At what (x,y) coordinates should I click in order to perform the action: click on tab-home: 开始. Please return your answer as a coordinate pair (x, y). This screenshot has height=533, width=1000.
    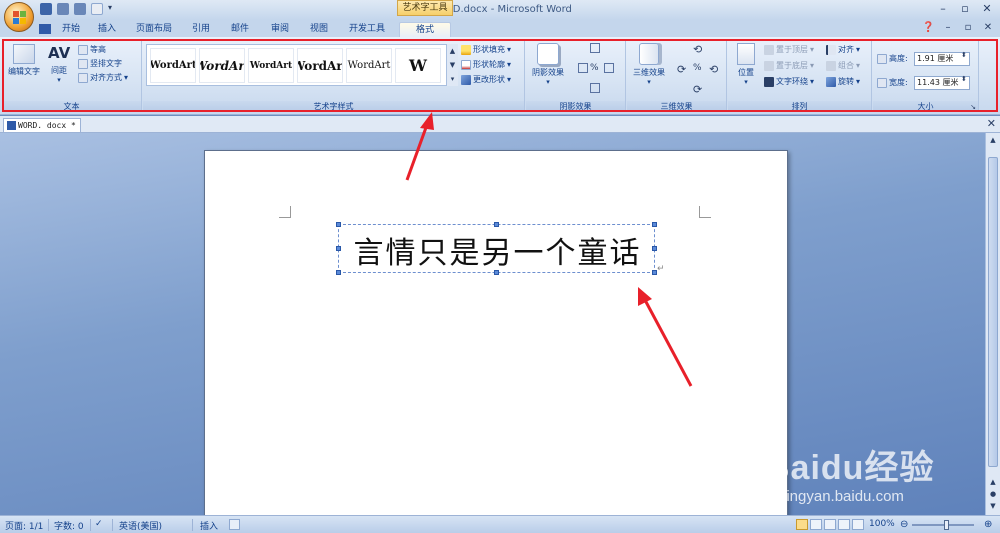
    Looking at the image, I should click on (71, 29).